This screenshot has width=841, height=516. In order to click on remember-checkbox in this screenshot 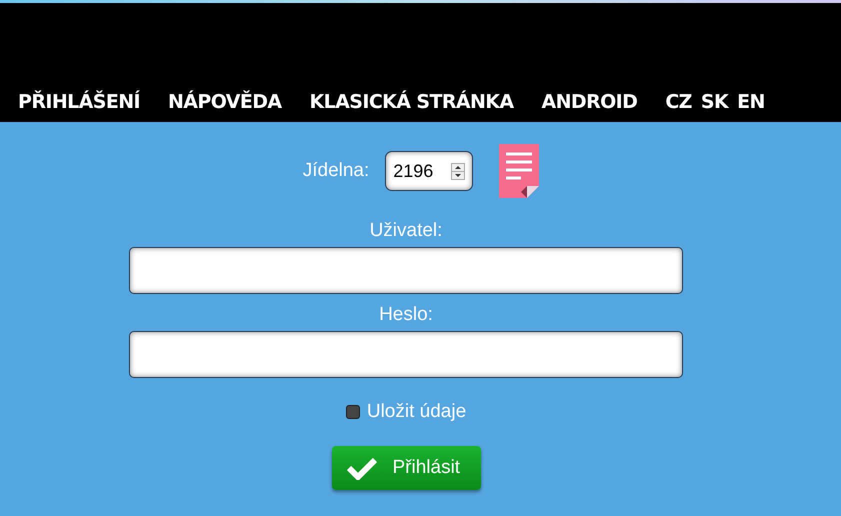, I will do `click(353, 412)`.